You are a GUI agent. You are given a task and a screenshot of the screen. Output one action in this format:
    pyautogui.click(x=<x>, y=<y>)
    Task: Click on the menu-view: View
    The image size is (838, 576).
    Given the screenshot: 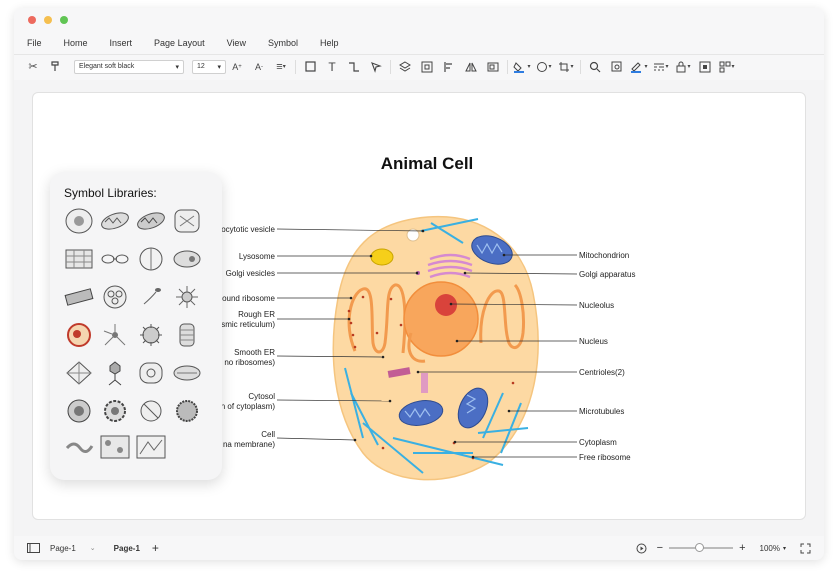 What is the action you would take?
    pyautogui.click(x=236, y=43)
    